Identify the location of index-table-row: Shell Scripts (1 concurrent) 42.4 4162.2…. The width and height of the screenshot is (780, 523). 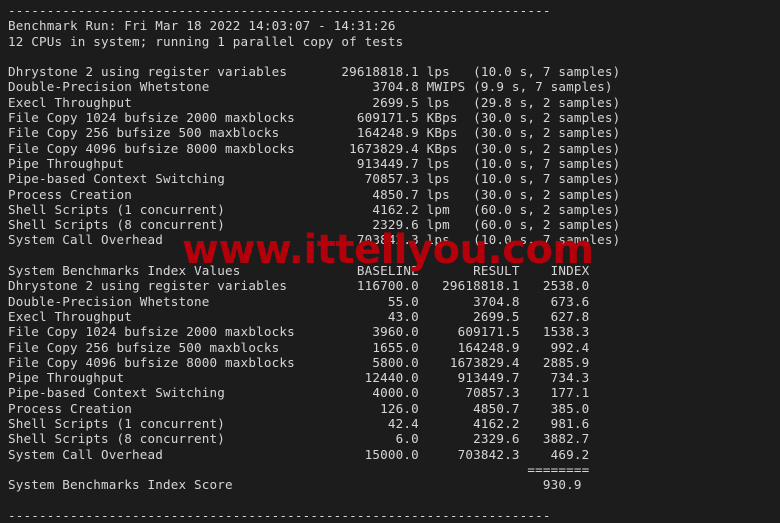
(299, 424).